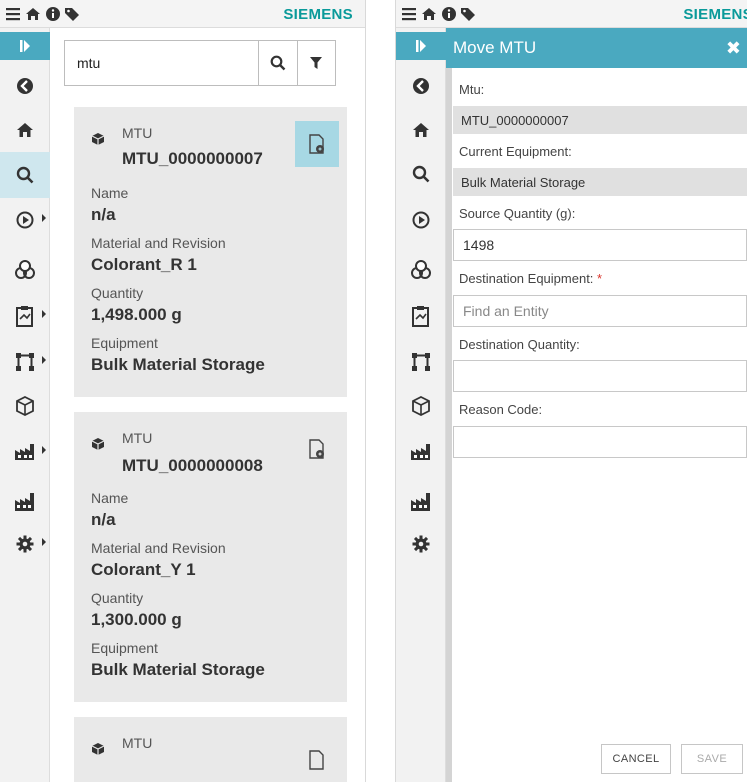 This screenshot has width=747, height=782. Describe the element at coordinates (519, 344) in the screenshot. I see `destination-quantity-label: Destination Quantity:` at that location.